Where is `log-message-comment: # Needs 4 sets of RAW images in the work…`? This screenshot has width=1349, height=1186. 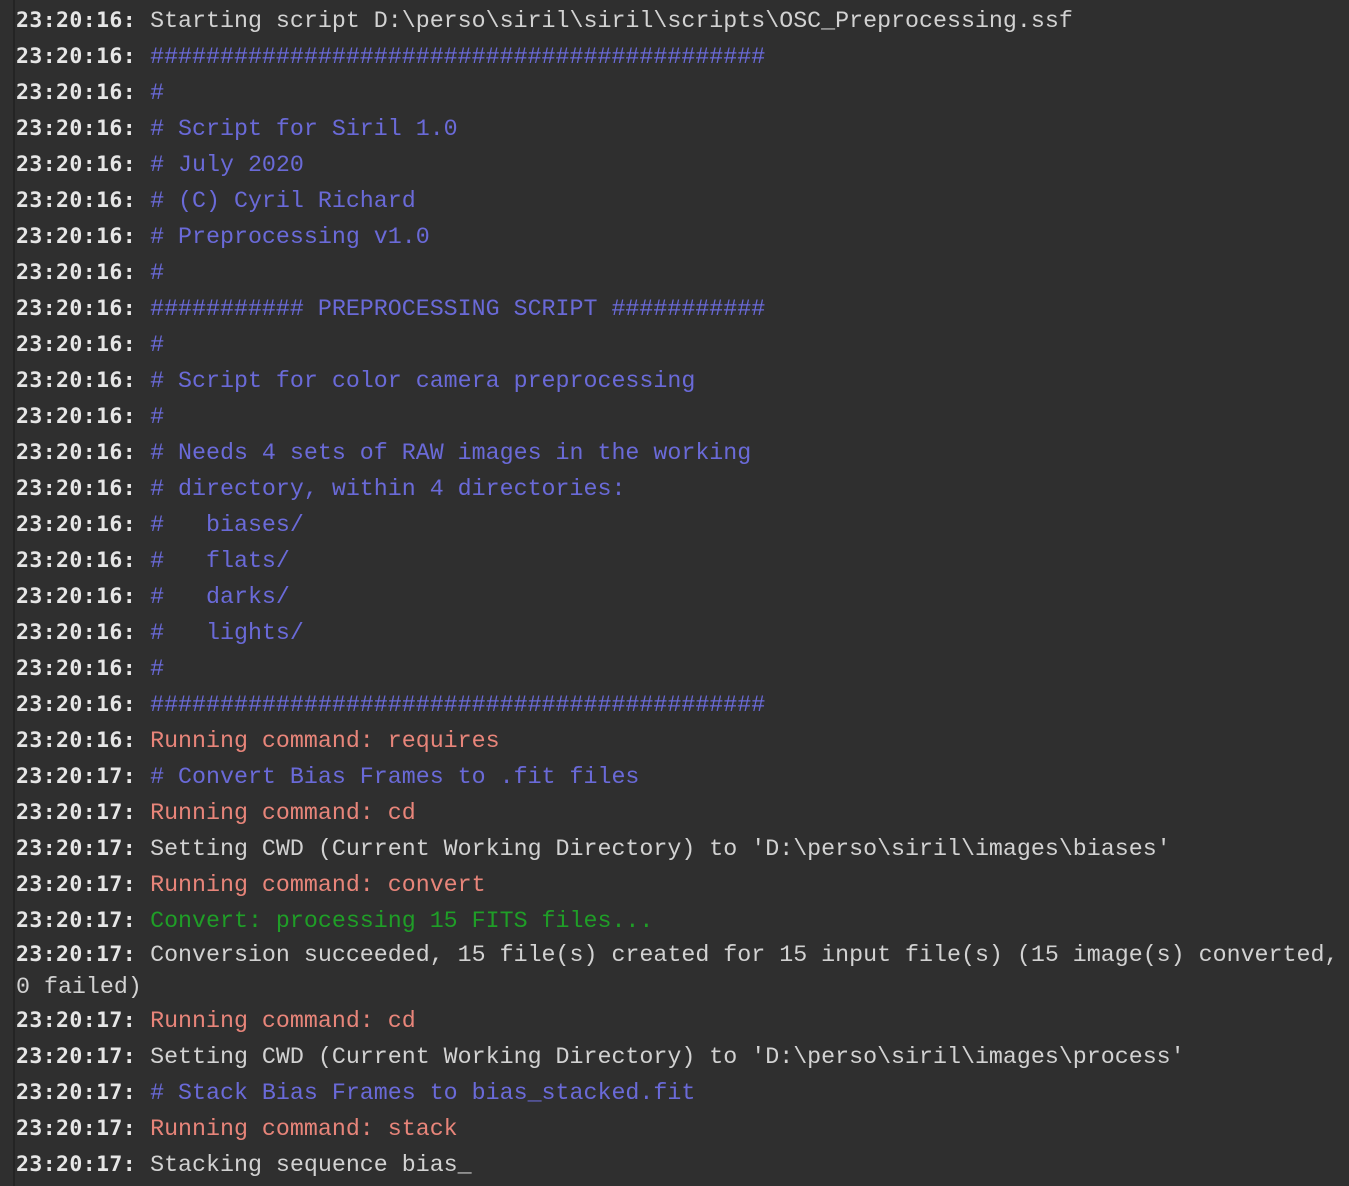 log-message-comment: # Needs 4 sets of RAW images in the work… is located at coordinates (451, 453).